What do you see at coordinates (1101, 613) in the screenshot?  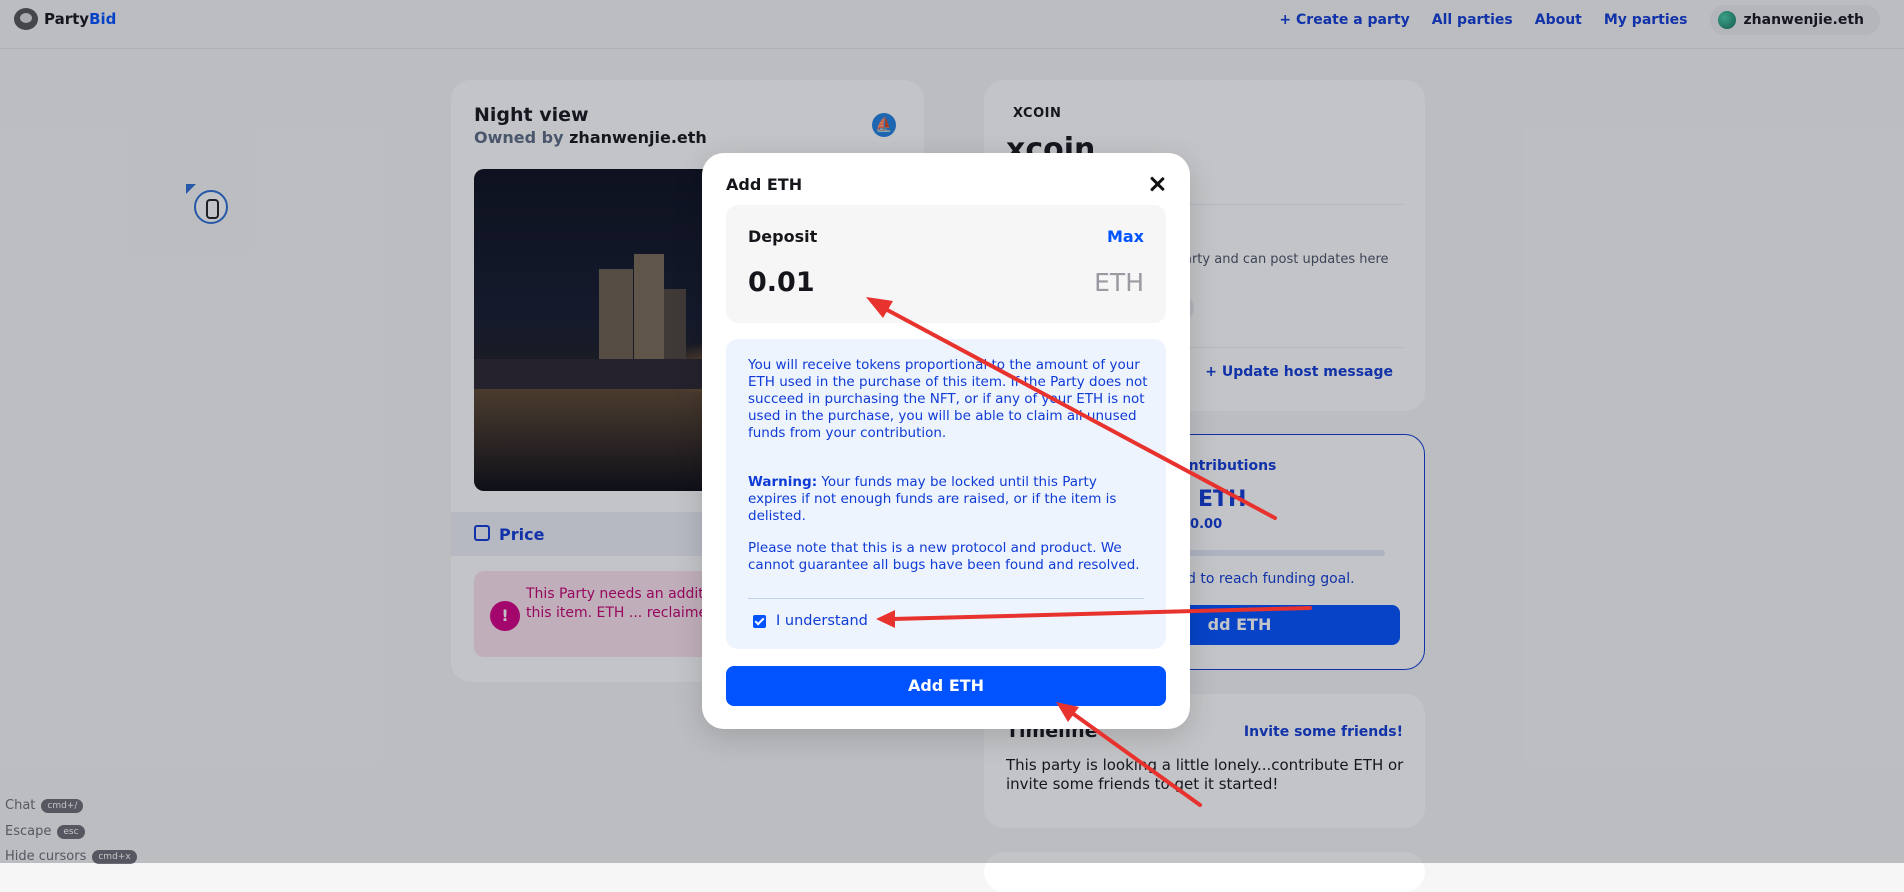 I see `arrow-to-checkbox` at bounding box center [1101, 613].